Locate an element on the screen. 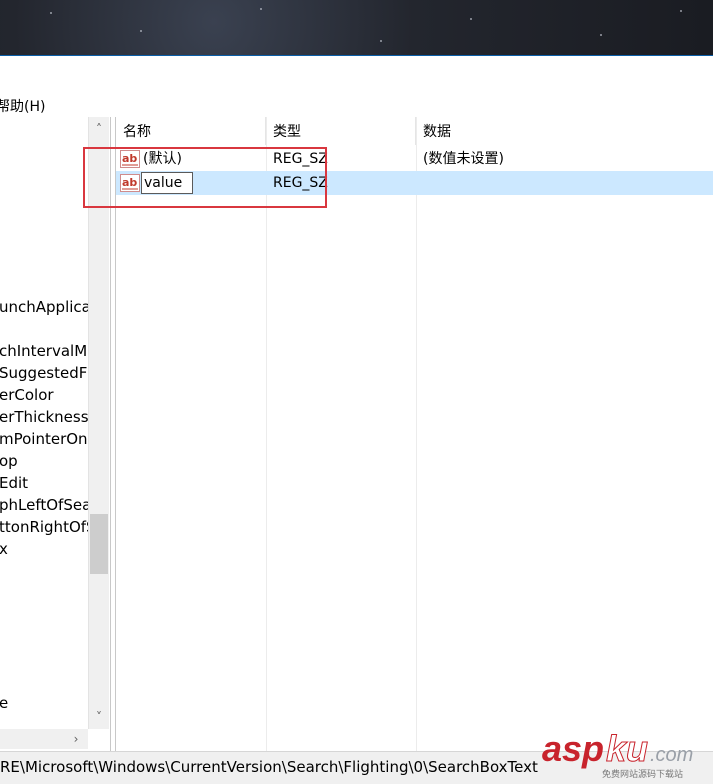 This screenshot has height=784, width=713. scroll-up-icon: ˄ is located at coordinates (99, 129).